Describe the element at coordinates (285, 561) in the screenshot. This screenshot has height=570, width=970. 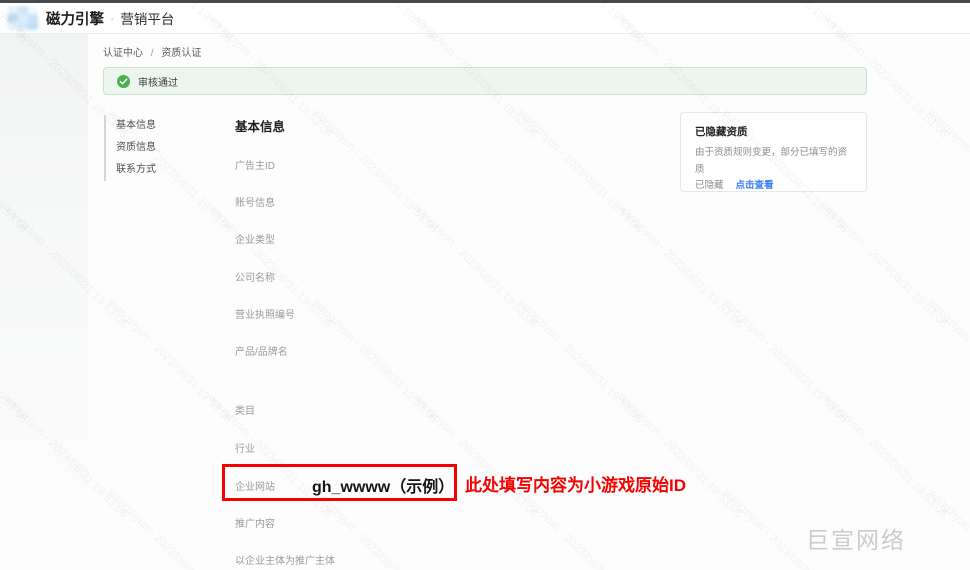
I see `field-label-promo-subject: 以企业主体为推广主体` at that location.